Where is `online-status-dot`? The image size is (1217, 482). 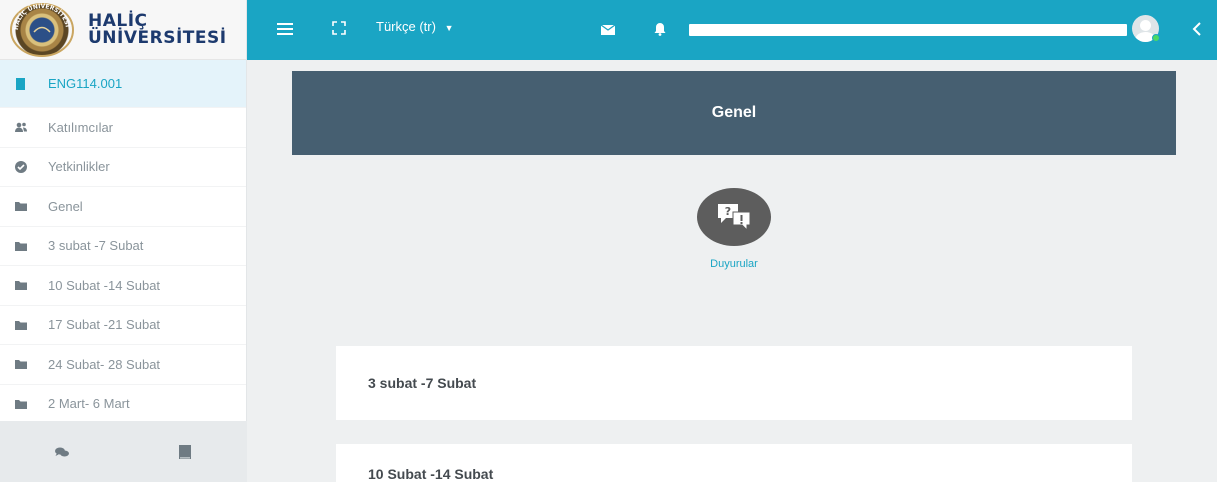
online-status-dot is located at coordinates (1156, 38).